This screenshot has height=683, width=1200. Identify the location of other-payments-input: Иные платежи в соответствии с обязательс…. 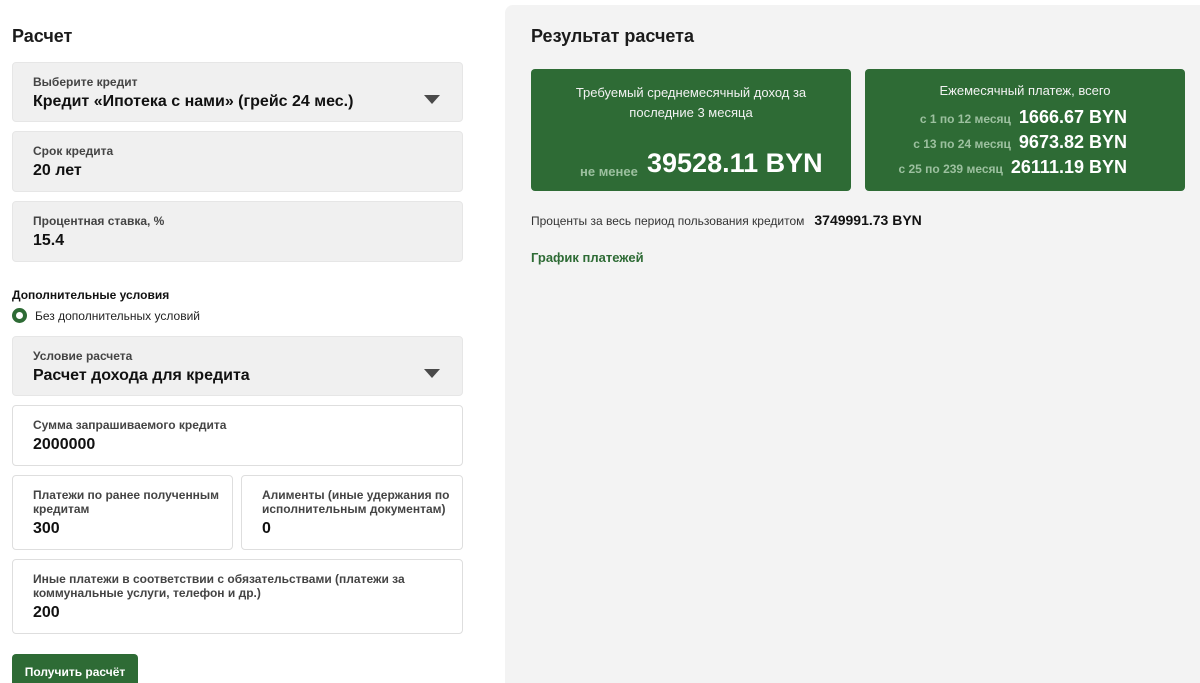
(237, 596).